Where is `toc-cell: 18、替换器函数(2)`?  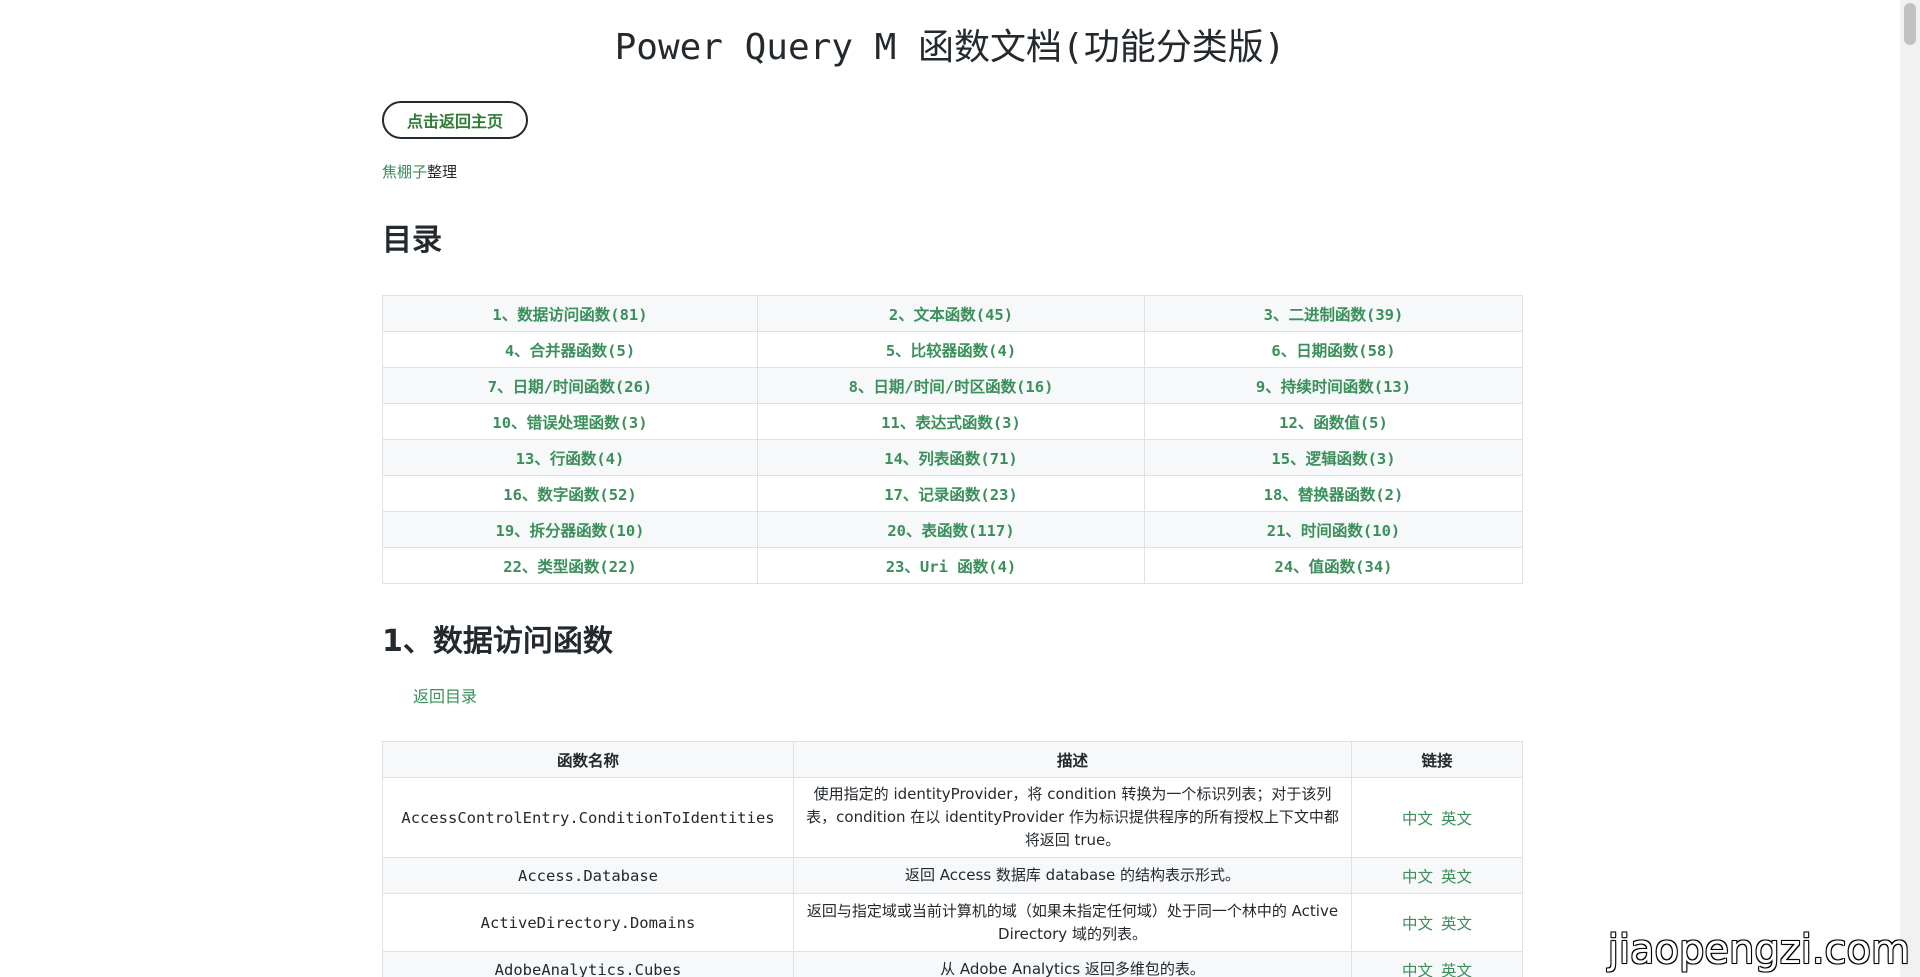 toc-cell: 18、替换器函数(2) is located at coordinates (1333, 493).